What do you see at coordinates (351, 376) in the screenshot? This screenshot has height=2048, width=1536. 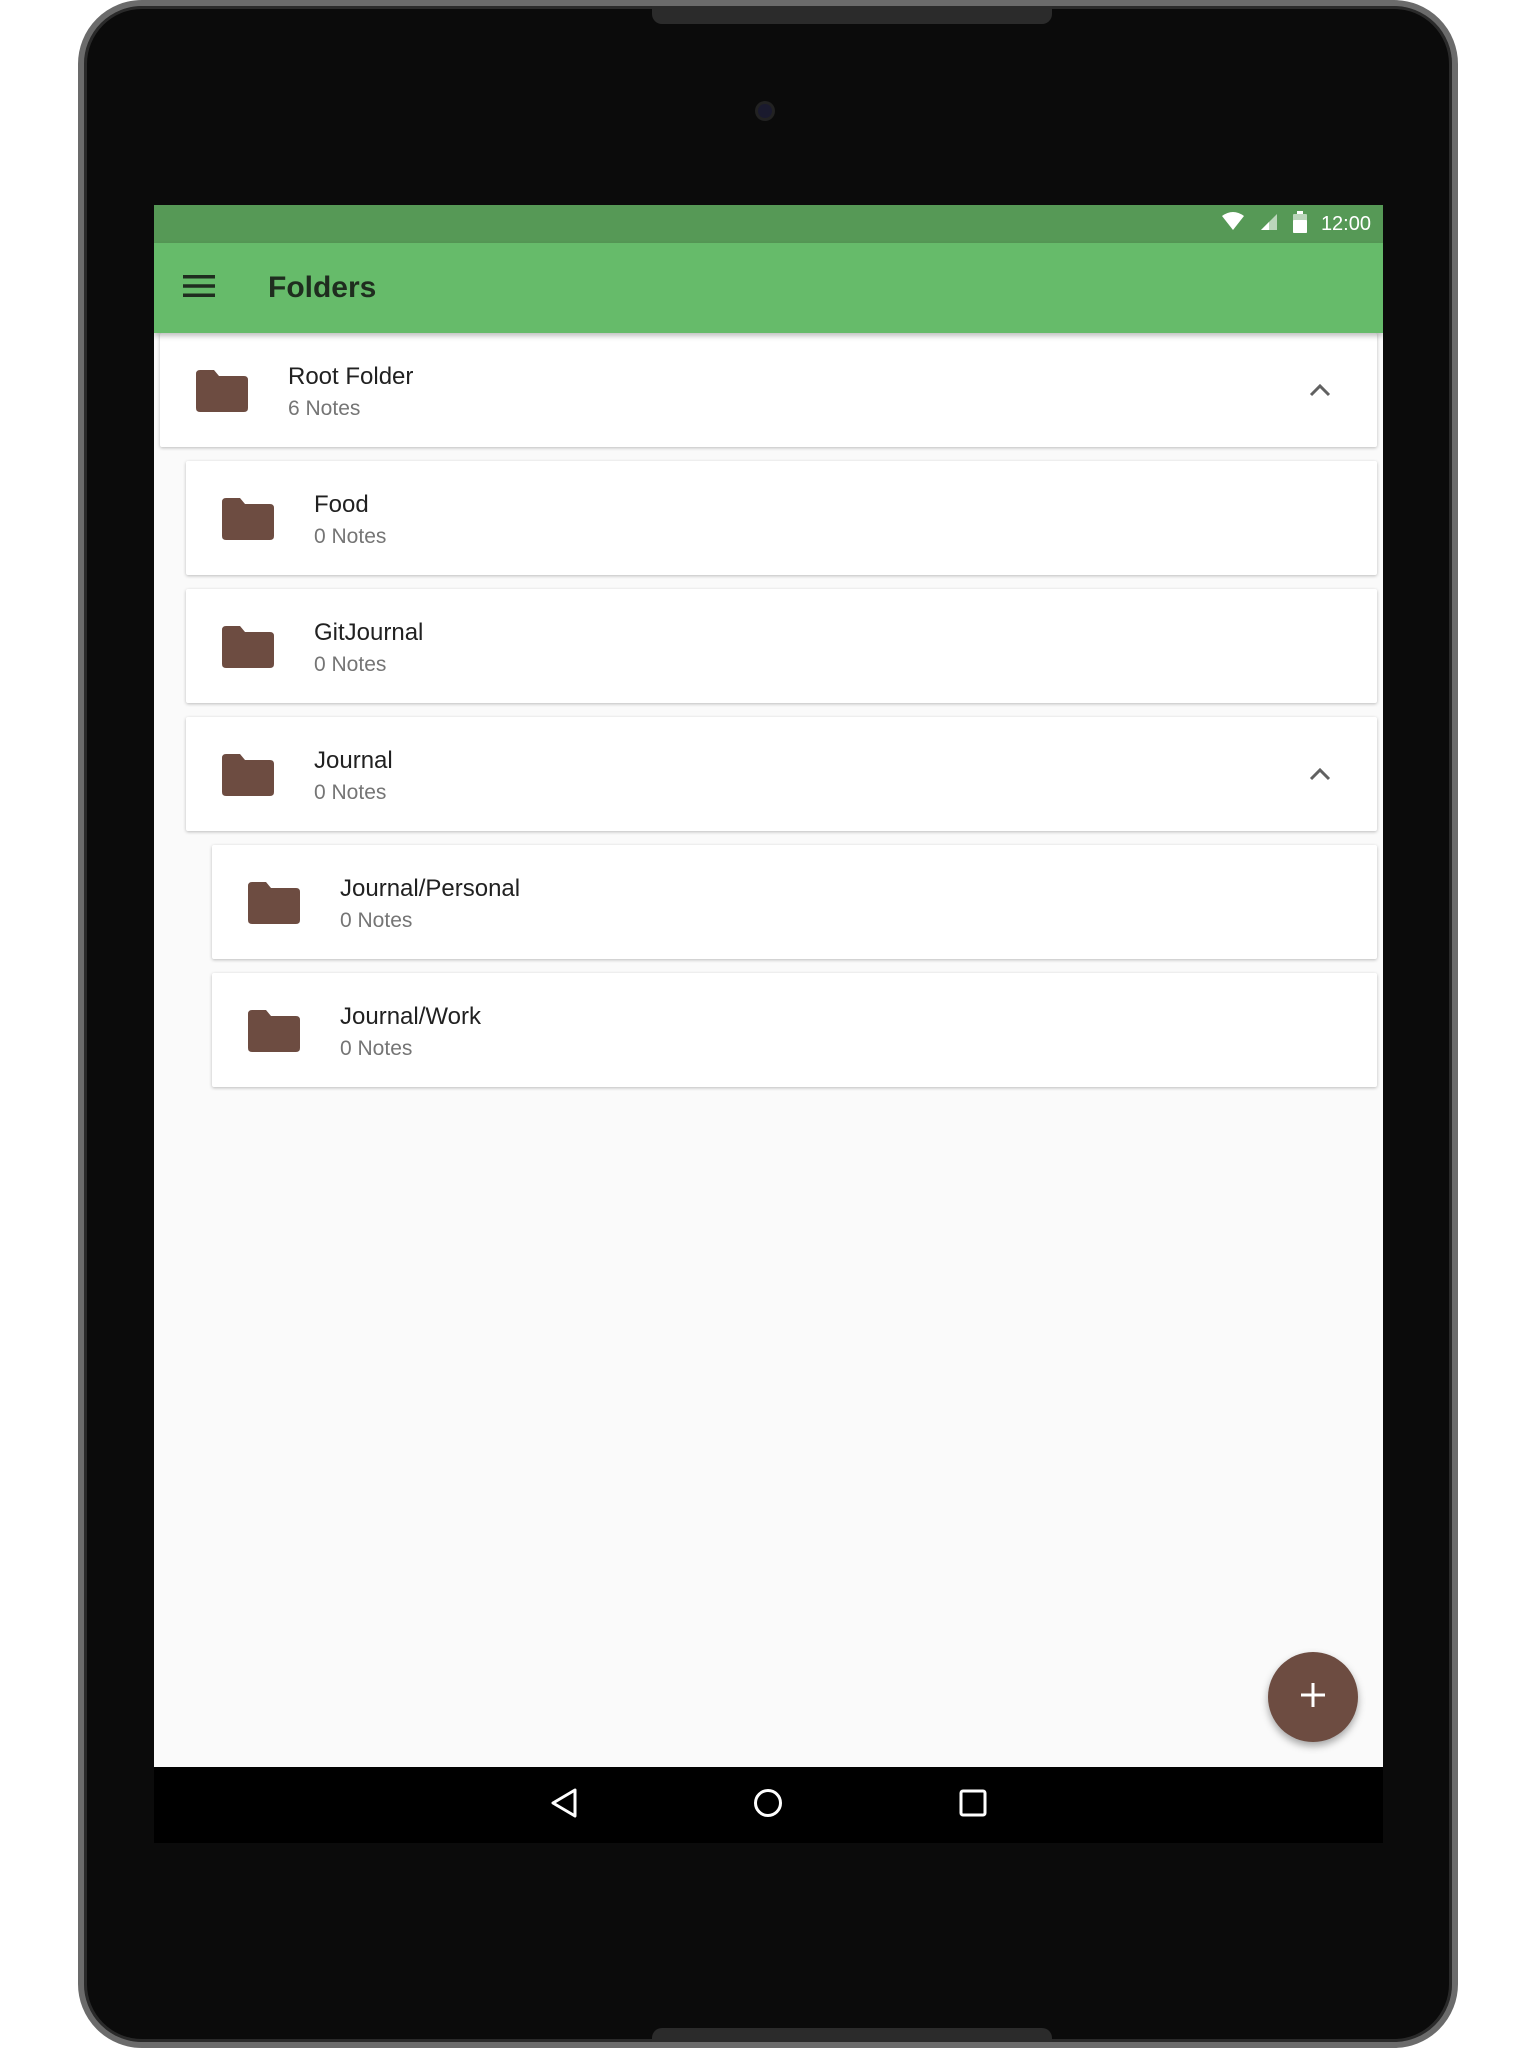 I see `folder-name: Root Folder` at bounding box center [351, 376].